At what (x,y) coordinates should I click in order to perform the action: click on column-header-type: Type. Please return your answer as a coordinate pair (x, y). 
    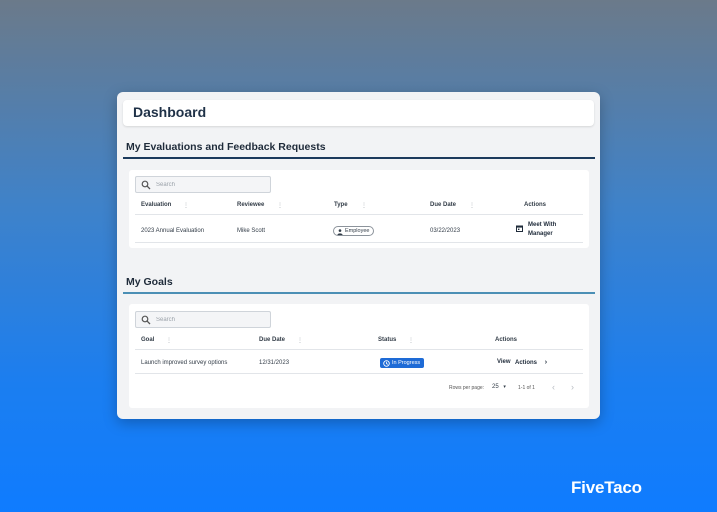
    Looking at the image, I should click on (341, 205).